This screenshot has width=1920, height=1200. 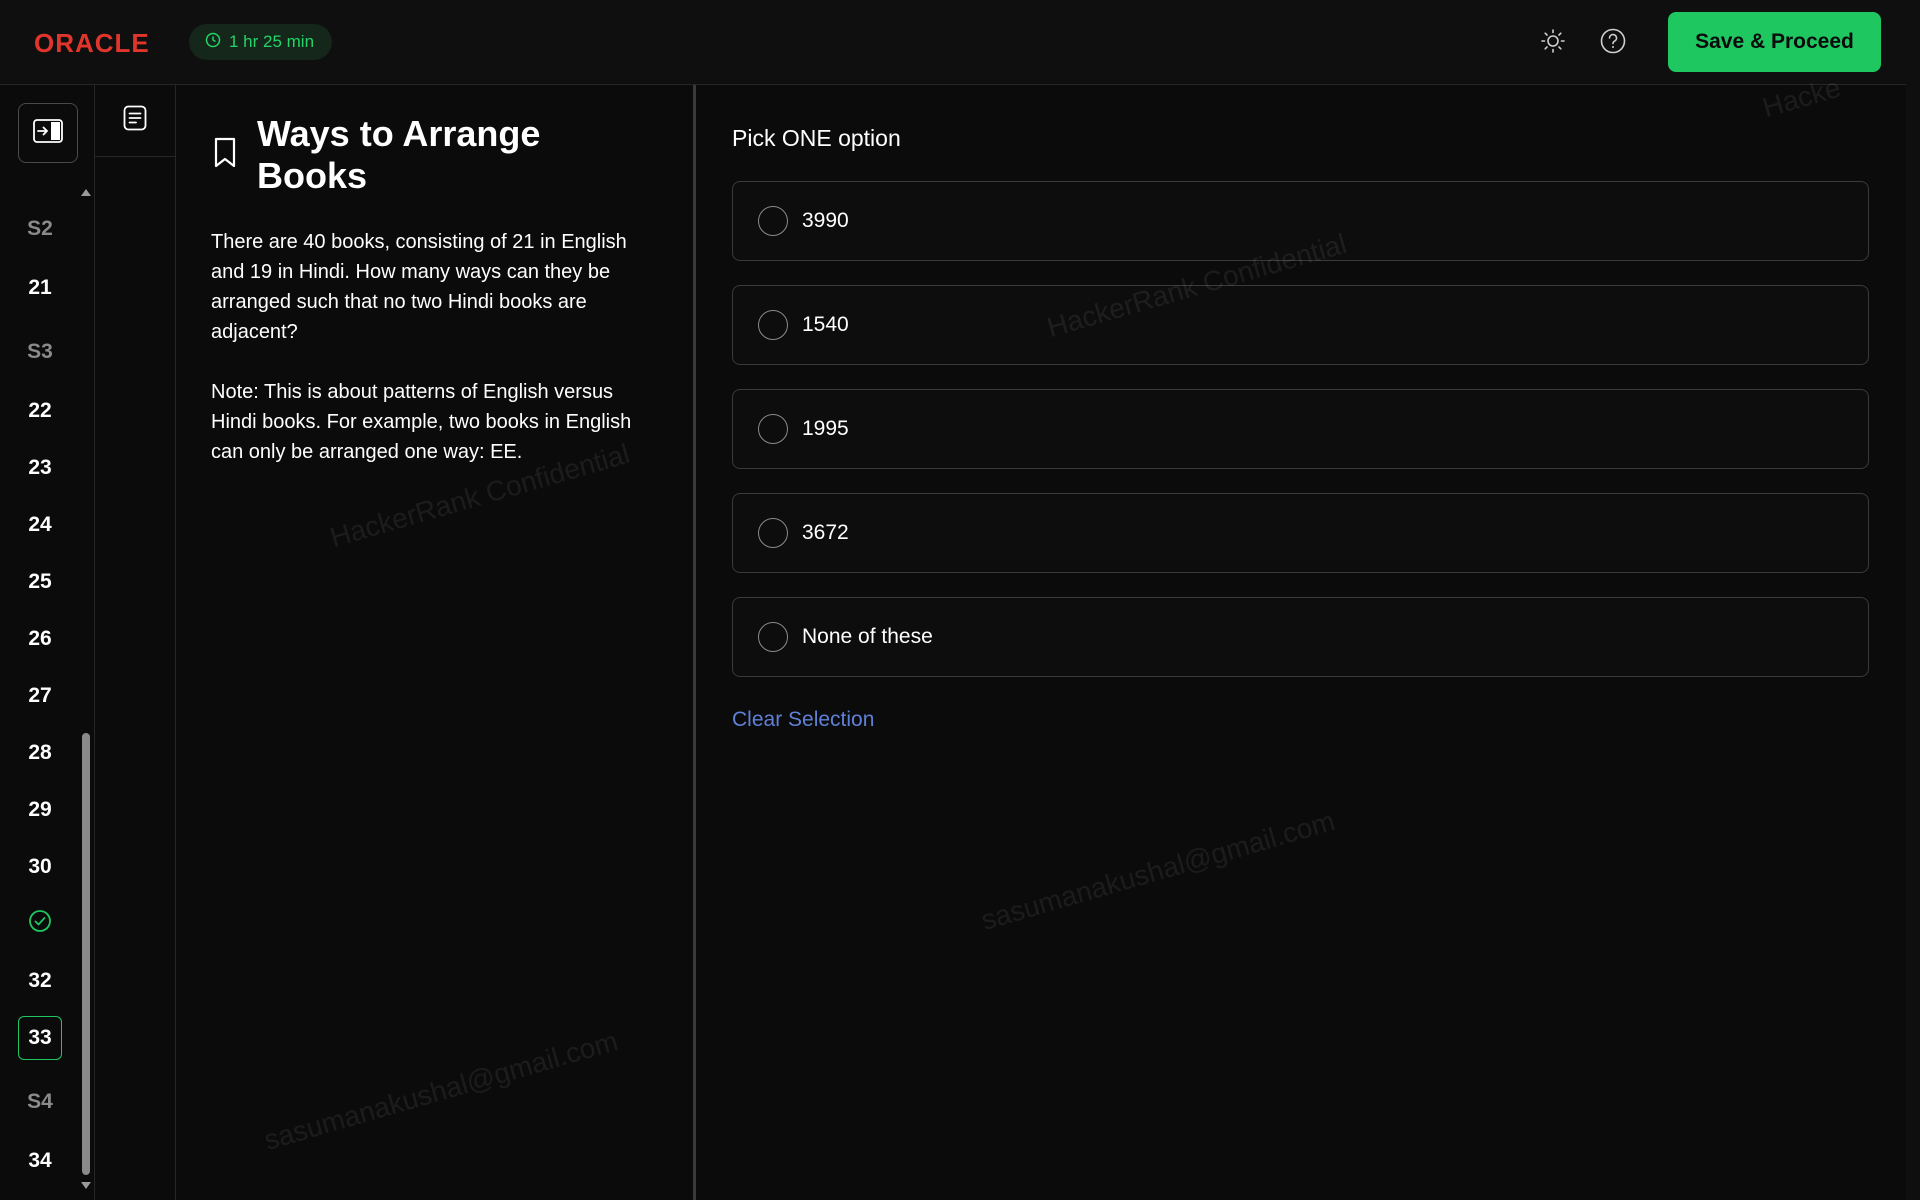 What do you see at coordinates (272, 41) in the screenshot?
I see `timer-text: 1 hr 25 min` at bounding box center [272, 41].